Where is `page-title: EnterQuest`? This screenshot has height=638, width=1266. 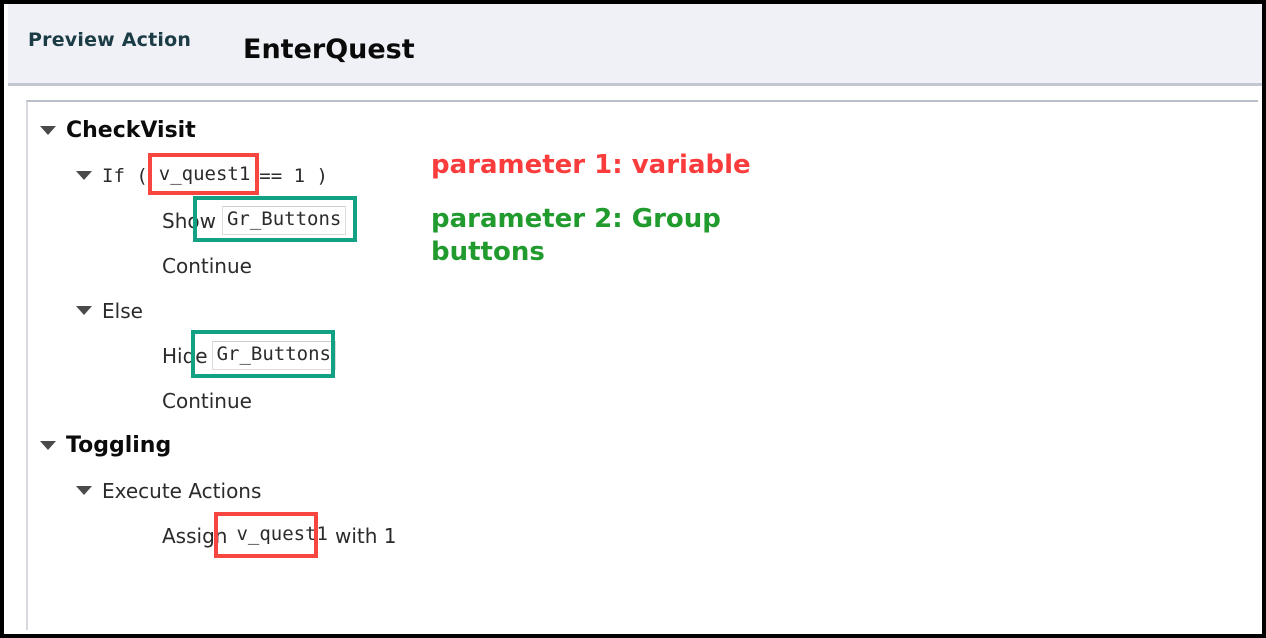
page-title: EnterQuest is located at coordinates (329, 49).